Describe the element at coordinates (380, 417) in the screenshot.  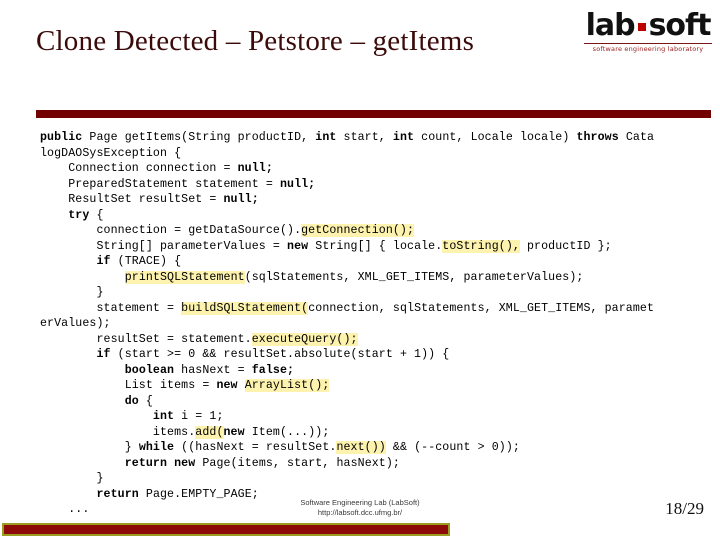
I see `code-line: int i = 1;` at that location.